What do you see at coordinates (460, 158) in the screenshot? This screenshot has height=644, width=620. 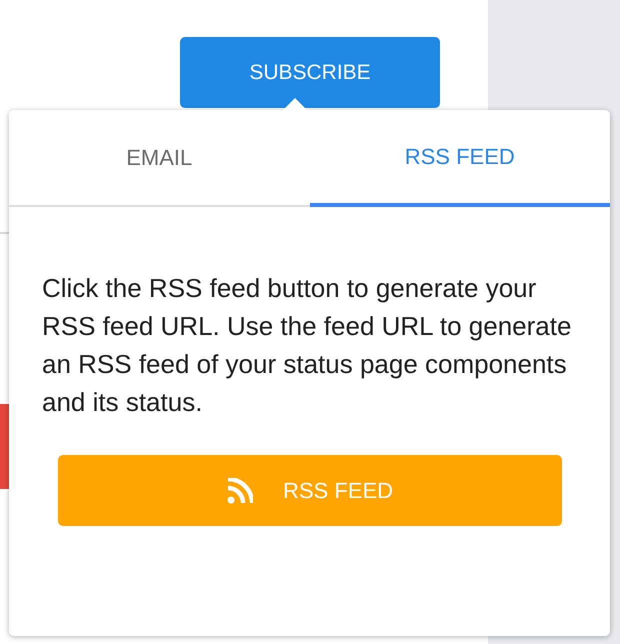 I see `tab: RSS FEED` at bounding box center [460, 158].